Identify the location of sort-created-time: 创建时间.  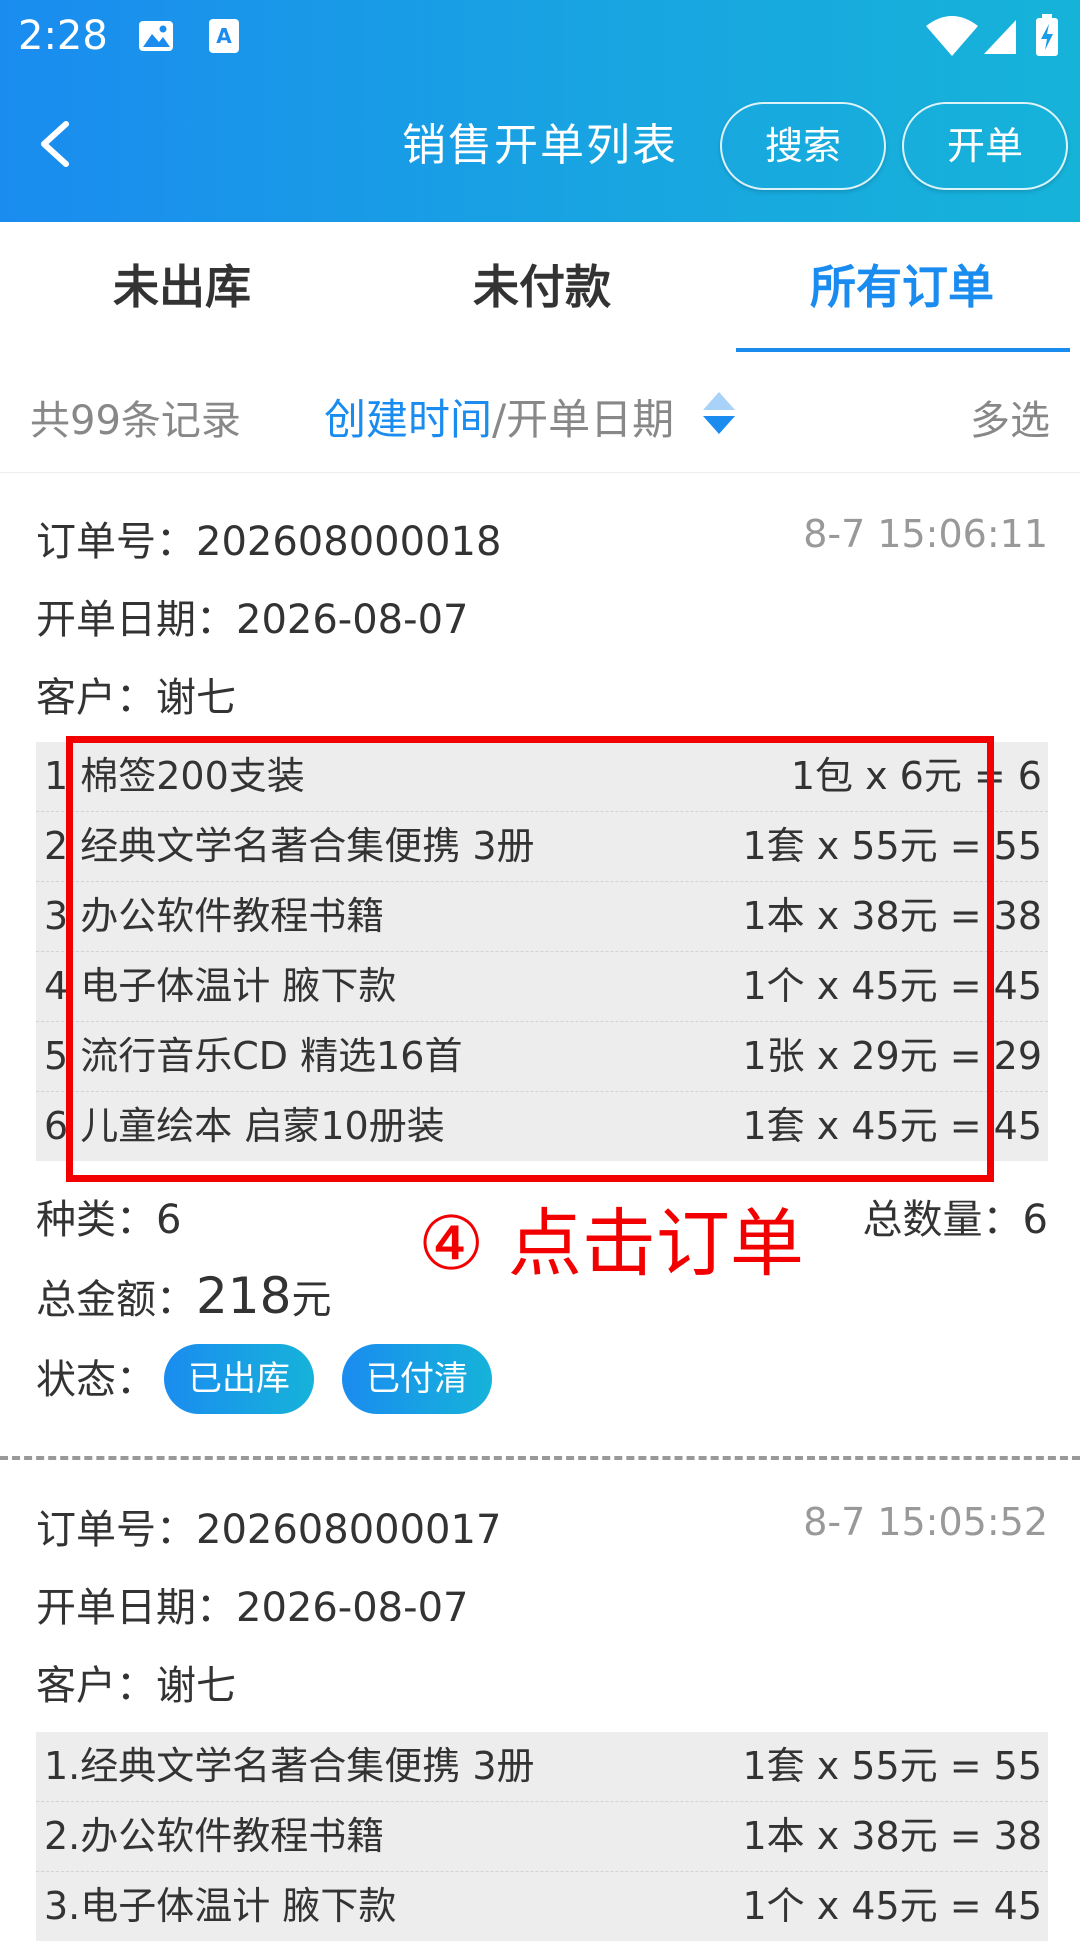
(408, 419).